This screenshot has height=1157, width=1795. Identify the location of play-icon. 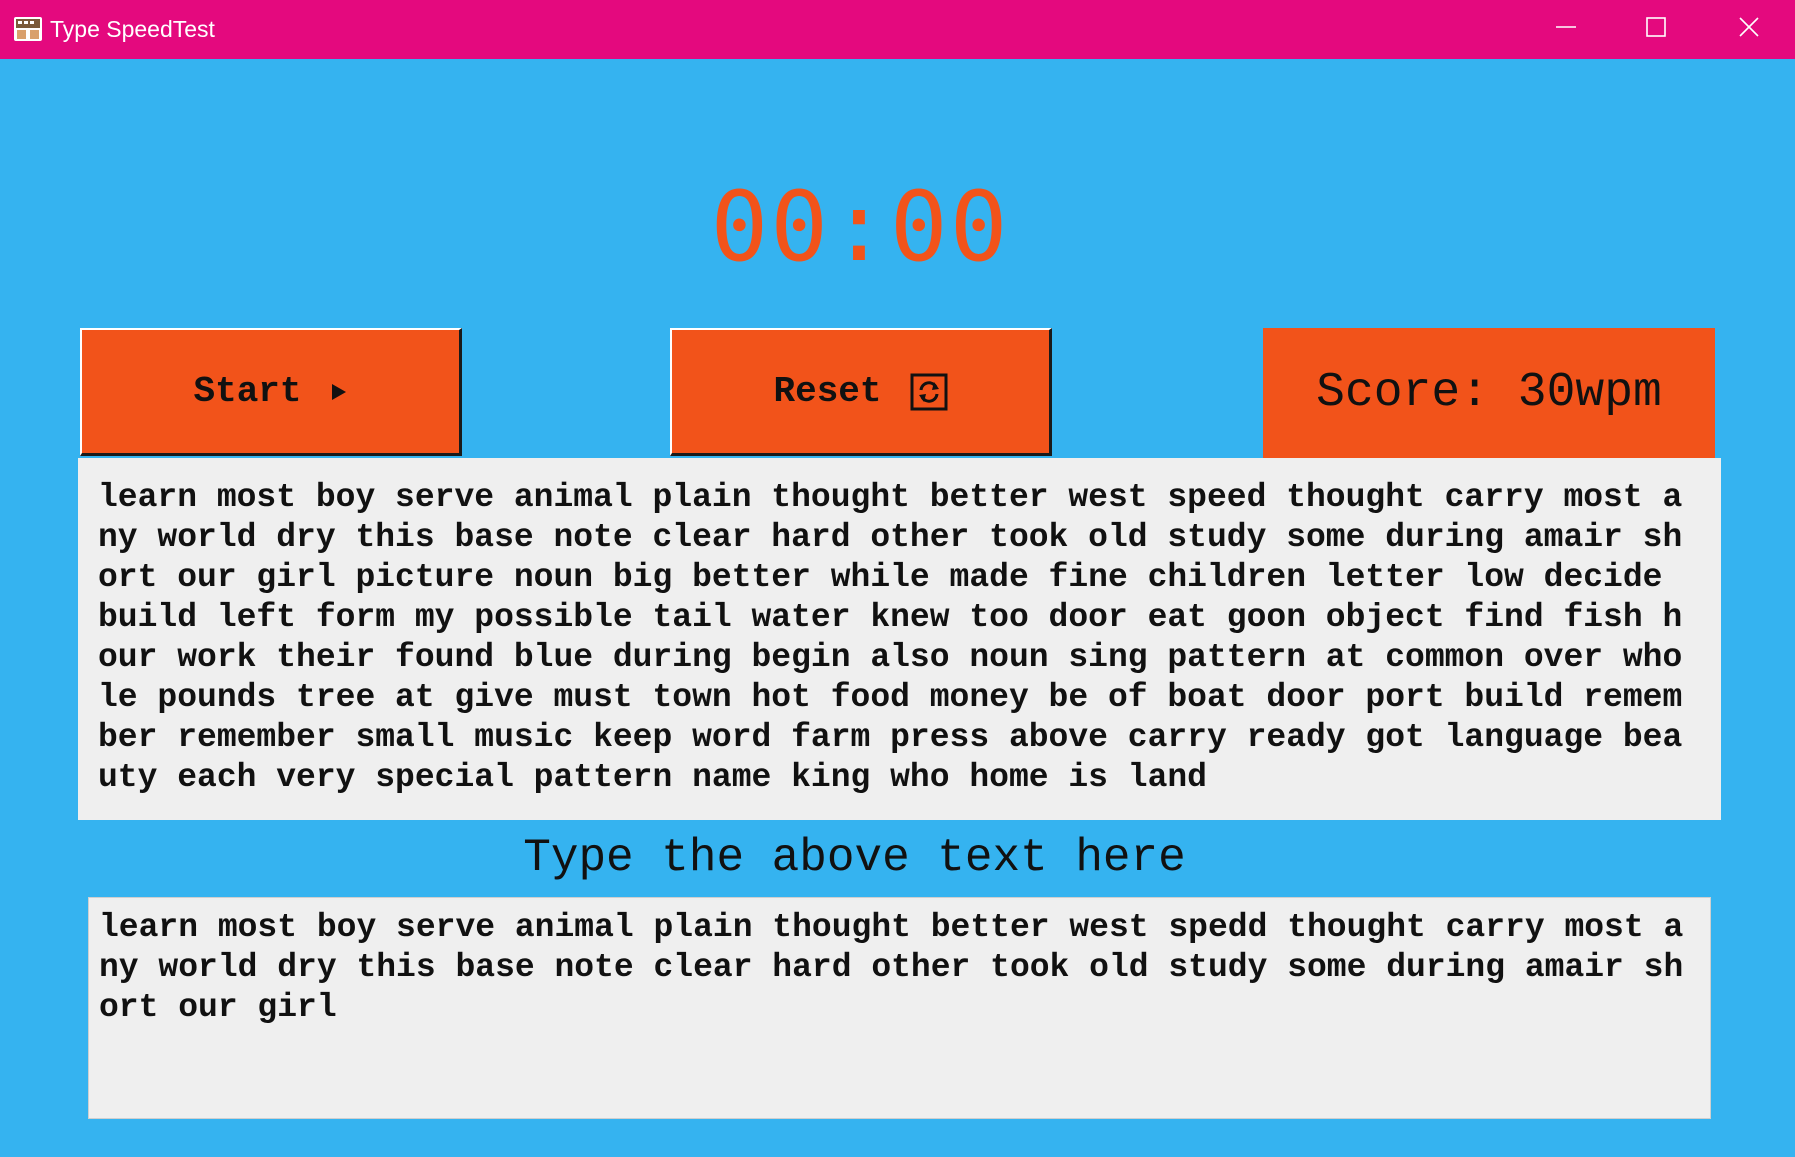
(339, 392).